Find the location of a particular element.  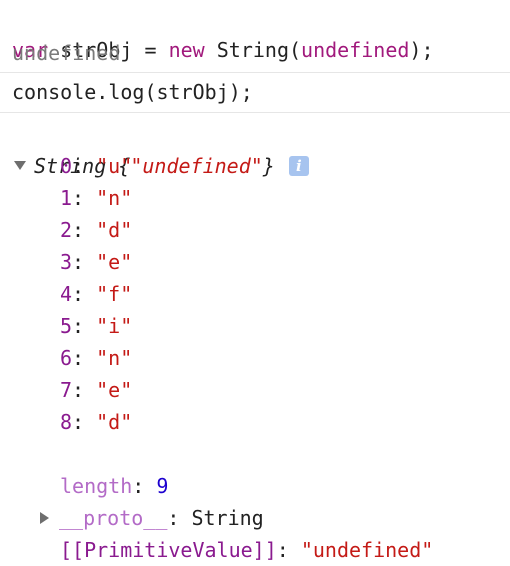

entry-row: 4: "f" is located at coordinates (96, 294).